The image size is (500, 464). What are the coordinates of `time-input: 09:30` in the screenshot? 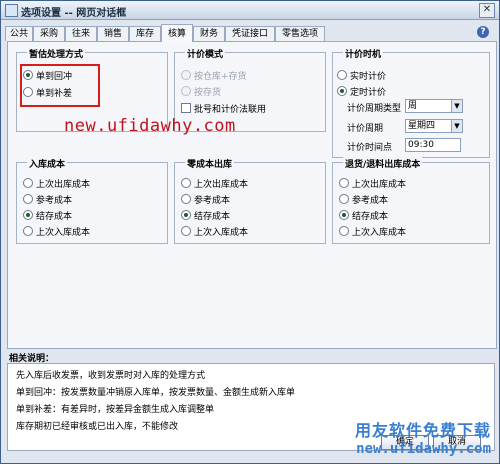 It's located at (433, 145).